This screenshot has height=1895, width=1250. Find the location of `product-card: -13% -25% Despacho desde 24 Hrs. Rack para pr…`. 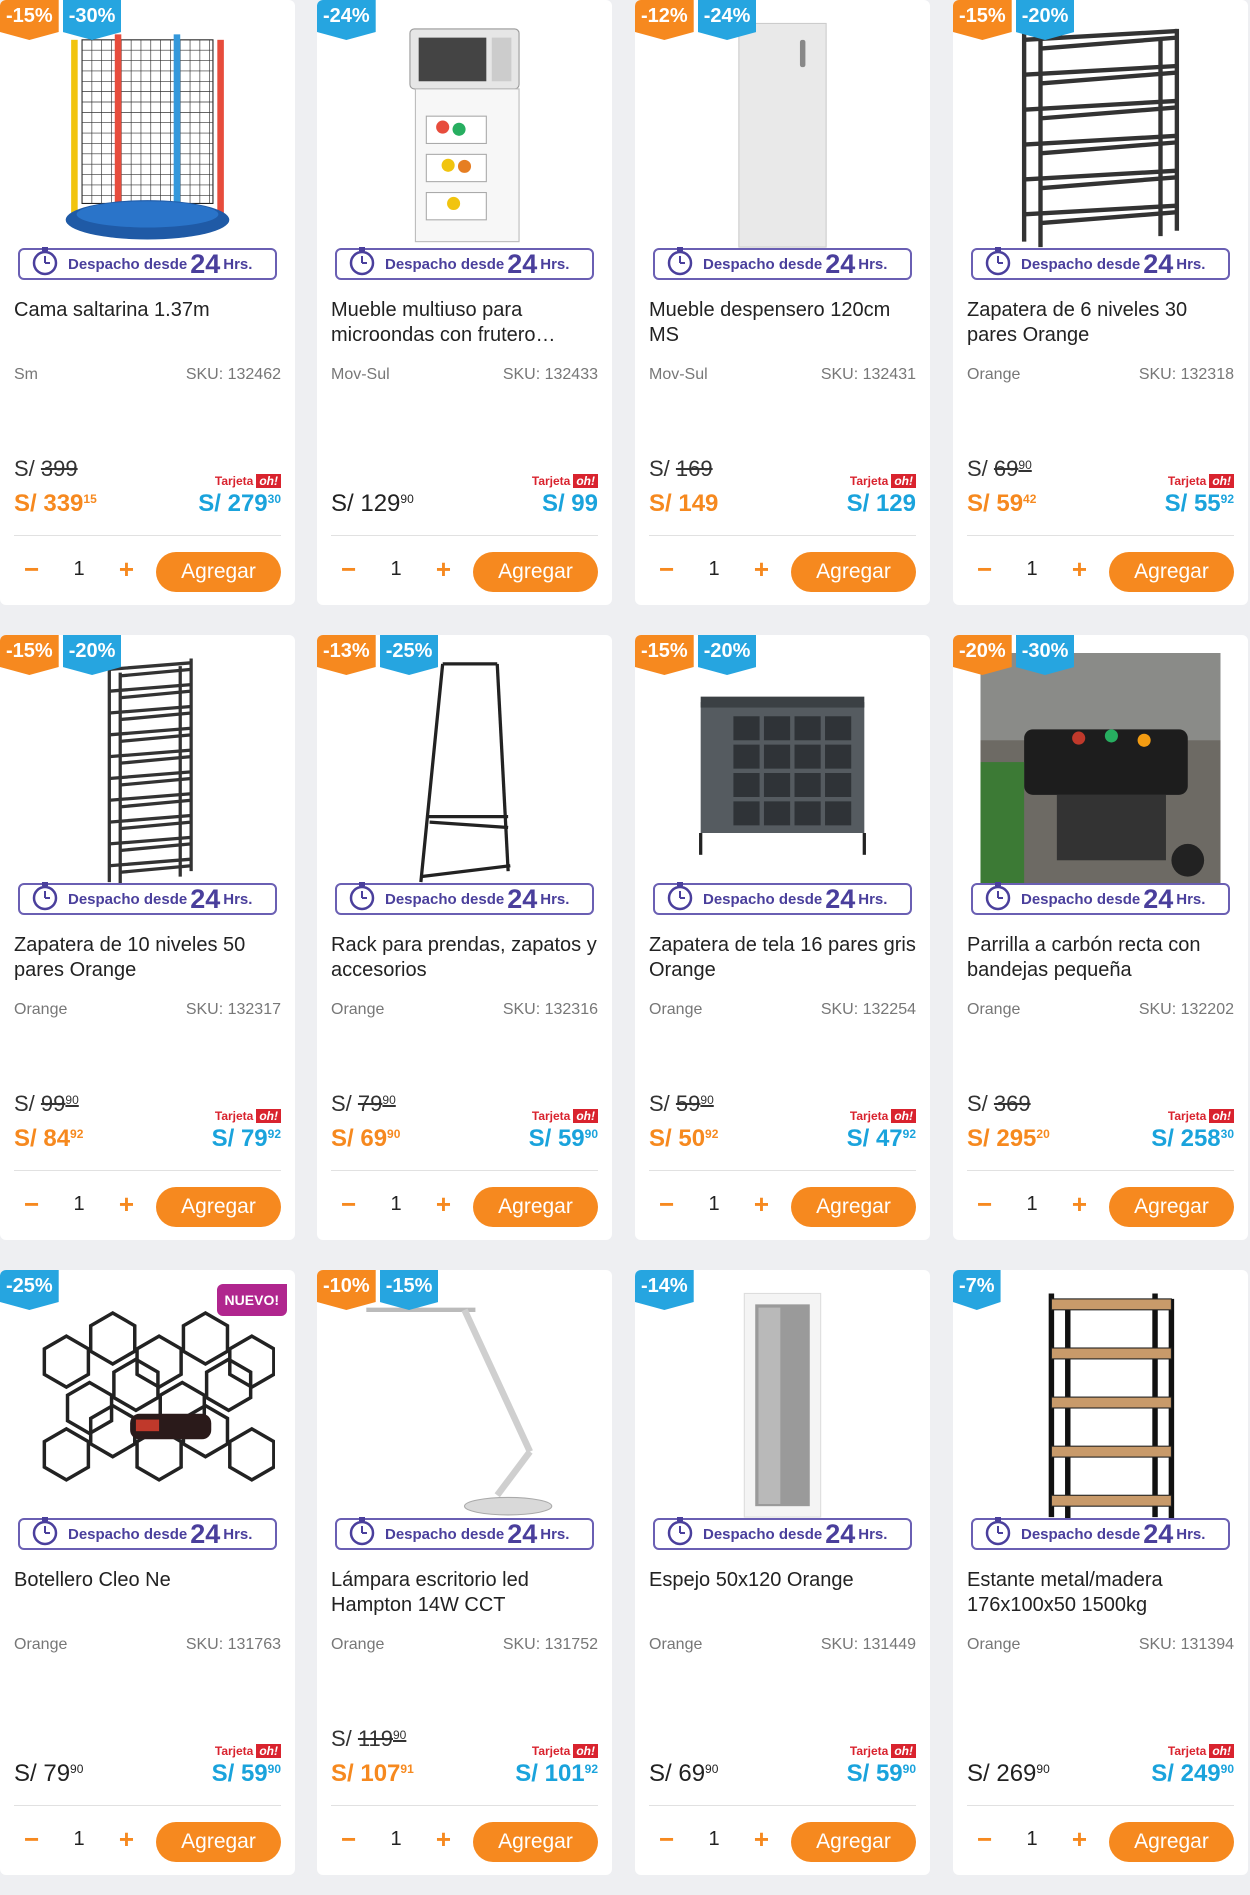

product-card: -13% -25% Despacho desde 24 Hrs. Rack para pr… is located at coordinates (464, 937).